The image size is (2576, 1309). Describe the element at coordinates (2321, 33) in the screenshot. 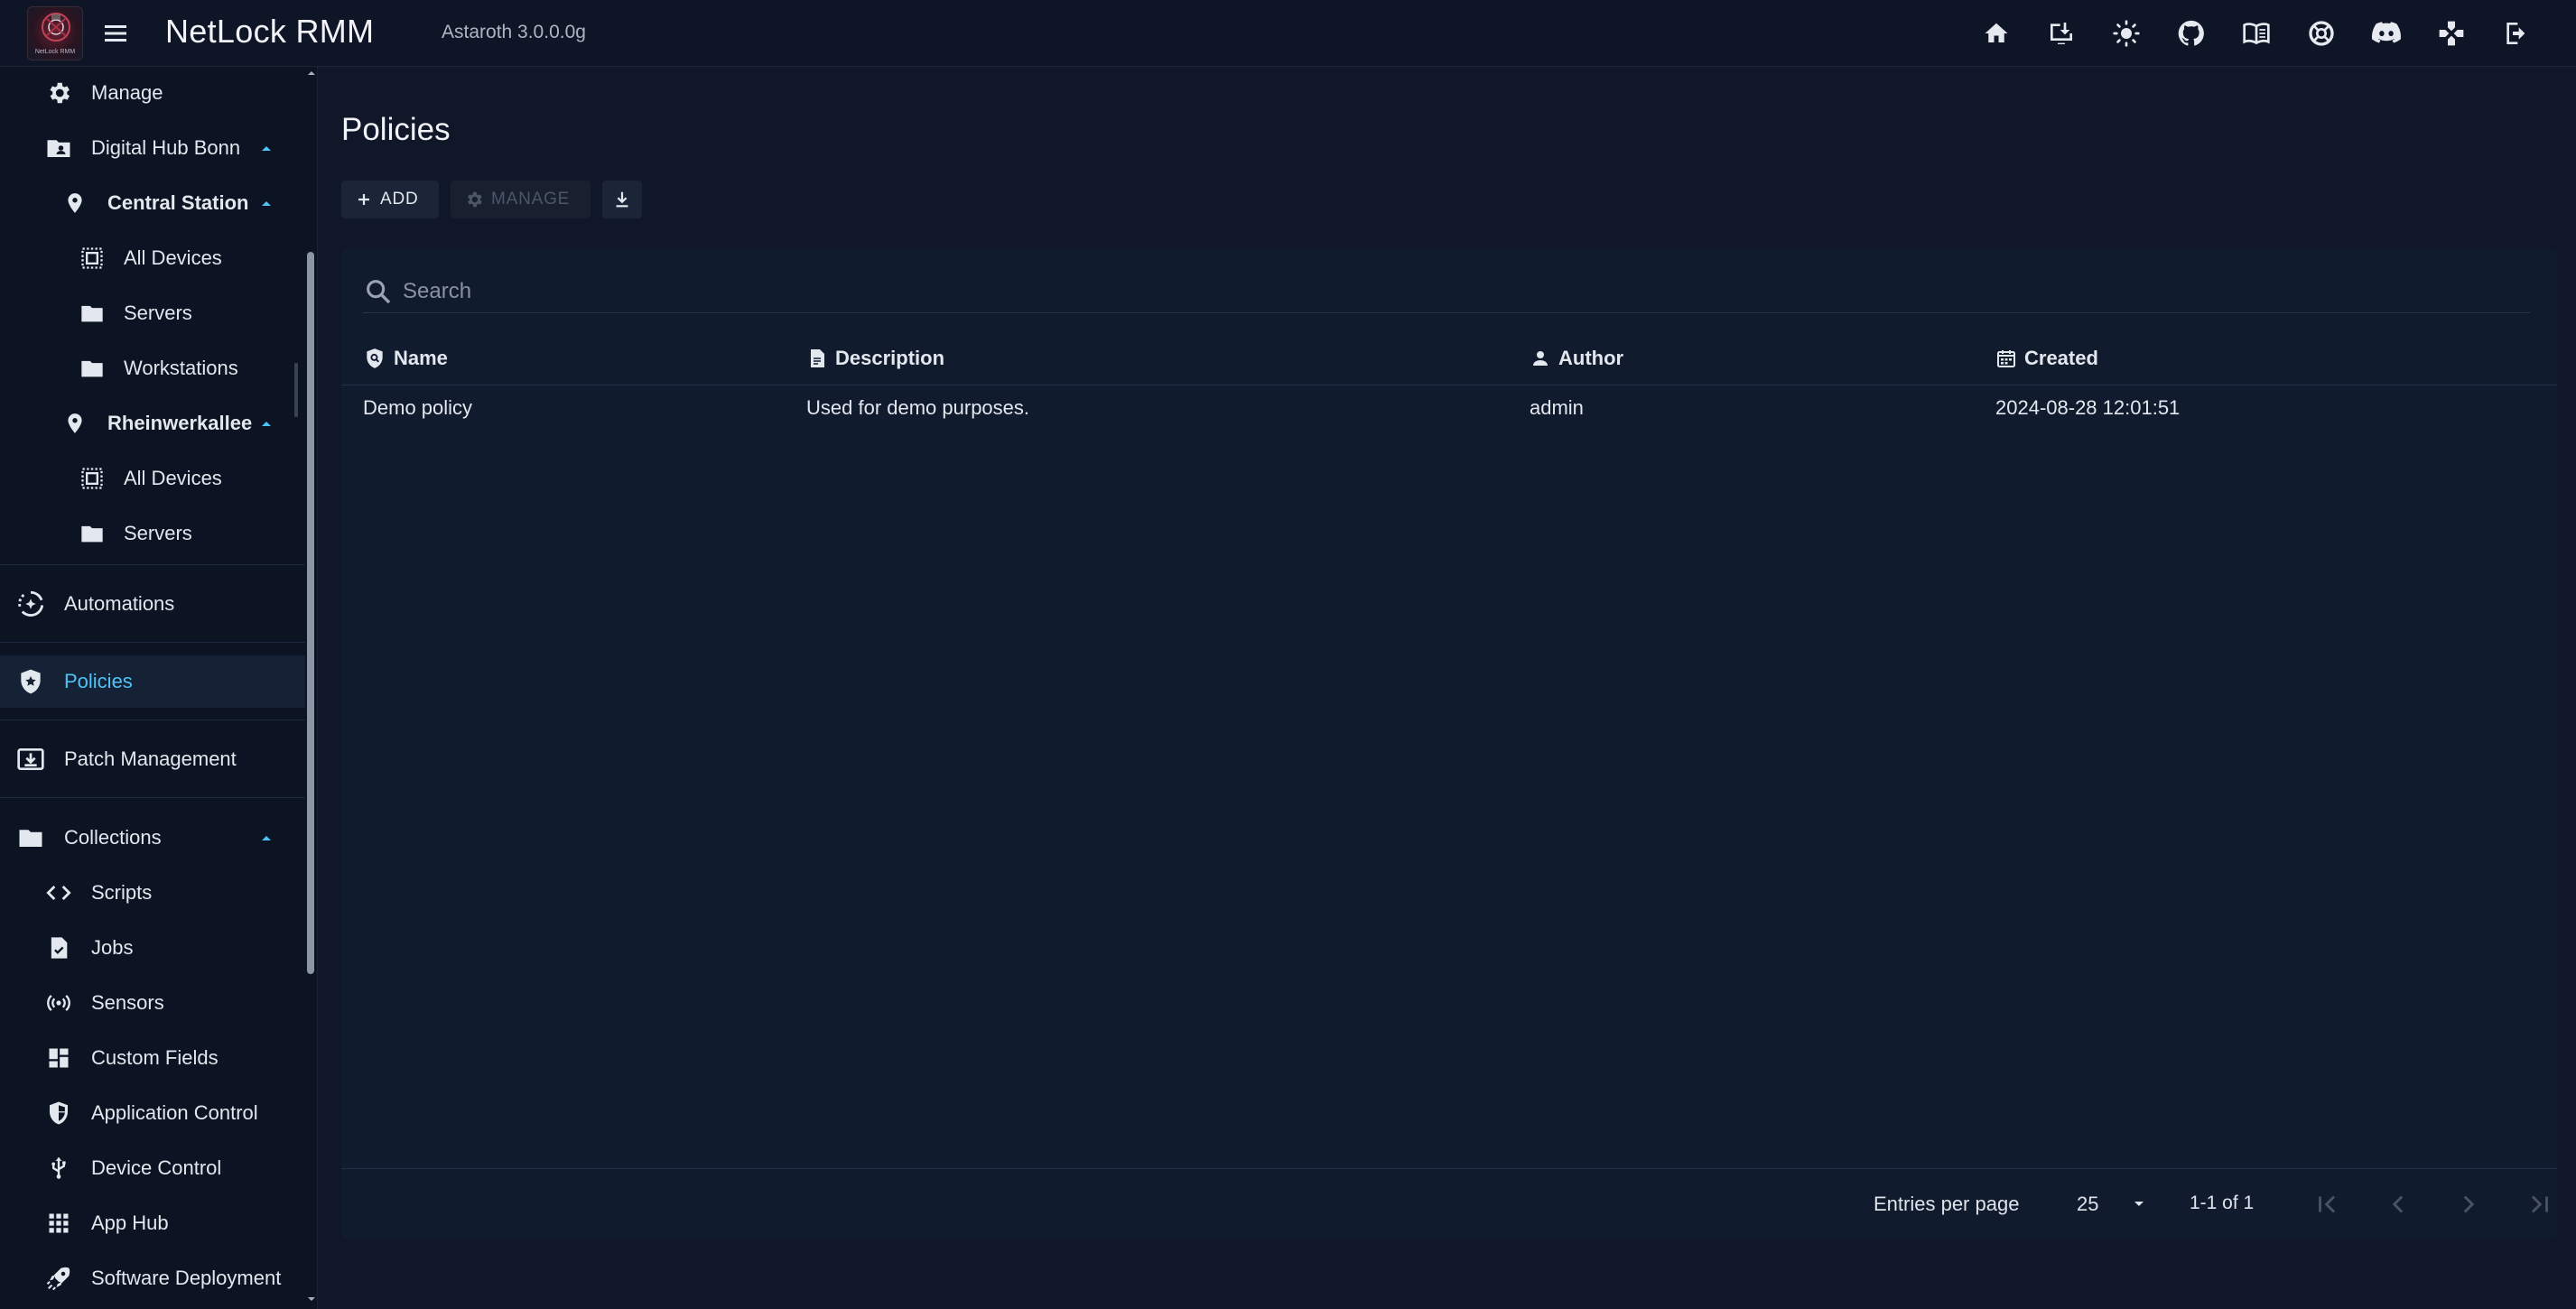

I see `support-icon` at that location.